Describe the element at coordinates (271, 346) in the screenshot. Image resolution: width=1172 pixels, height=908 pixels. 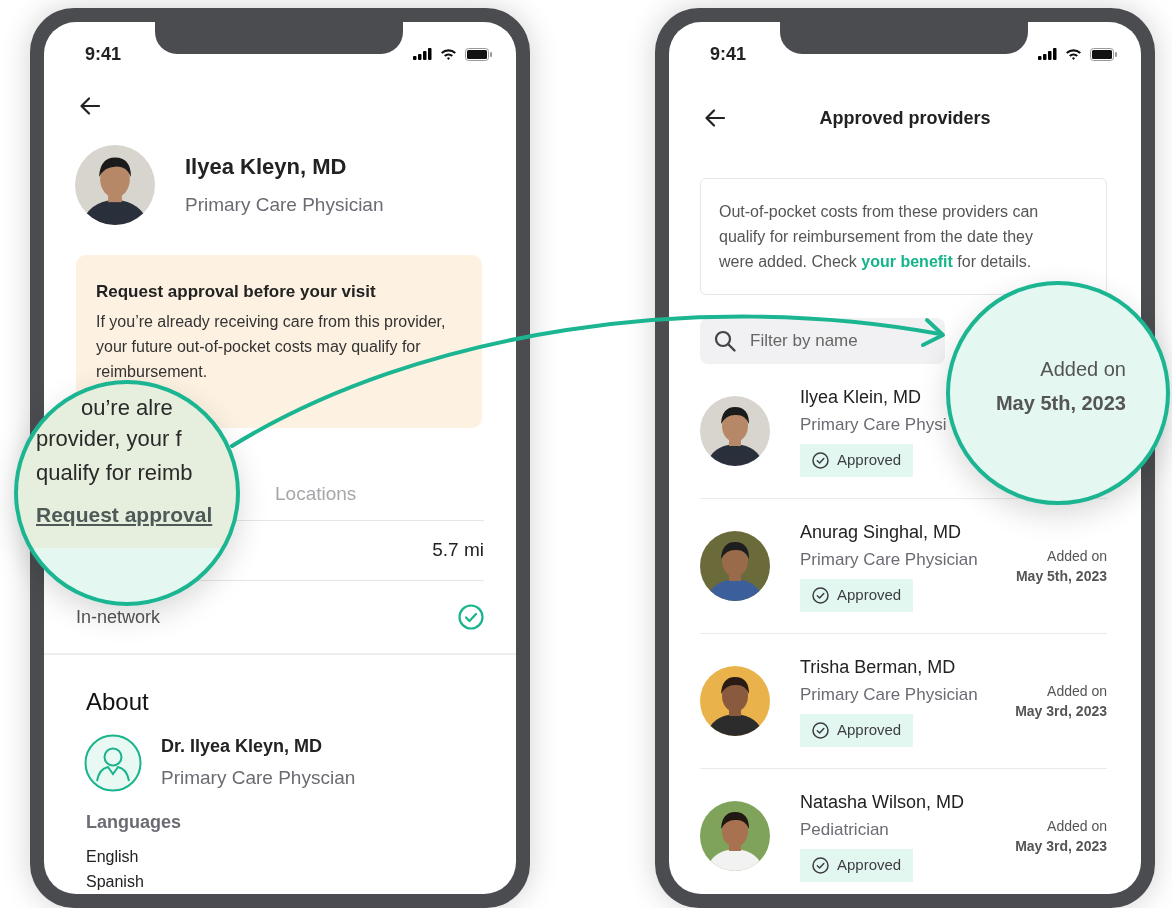
I see `notice-text: If you’re already receiving care from this provider, your future out-of-pocket costs may qualify for reimbursement.` at that location.